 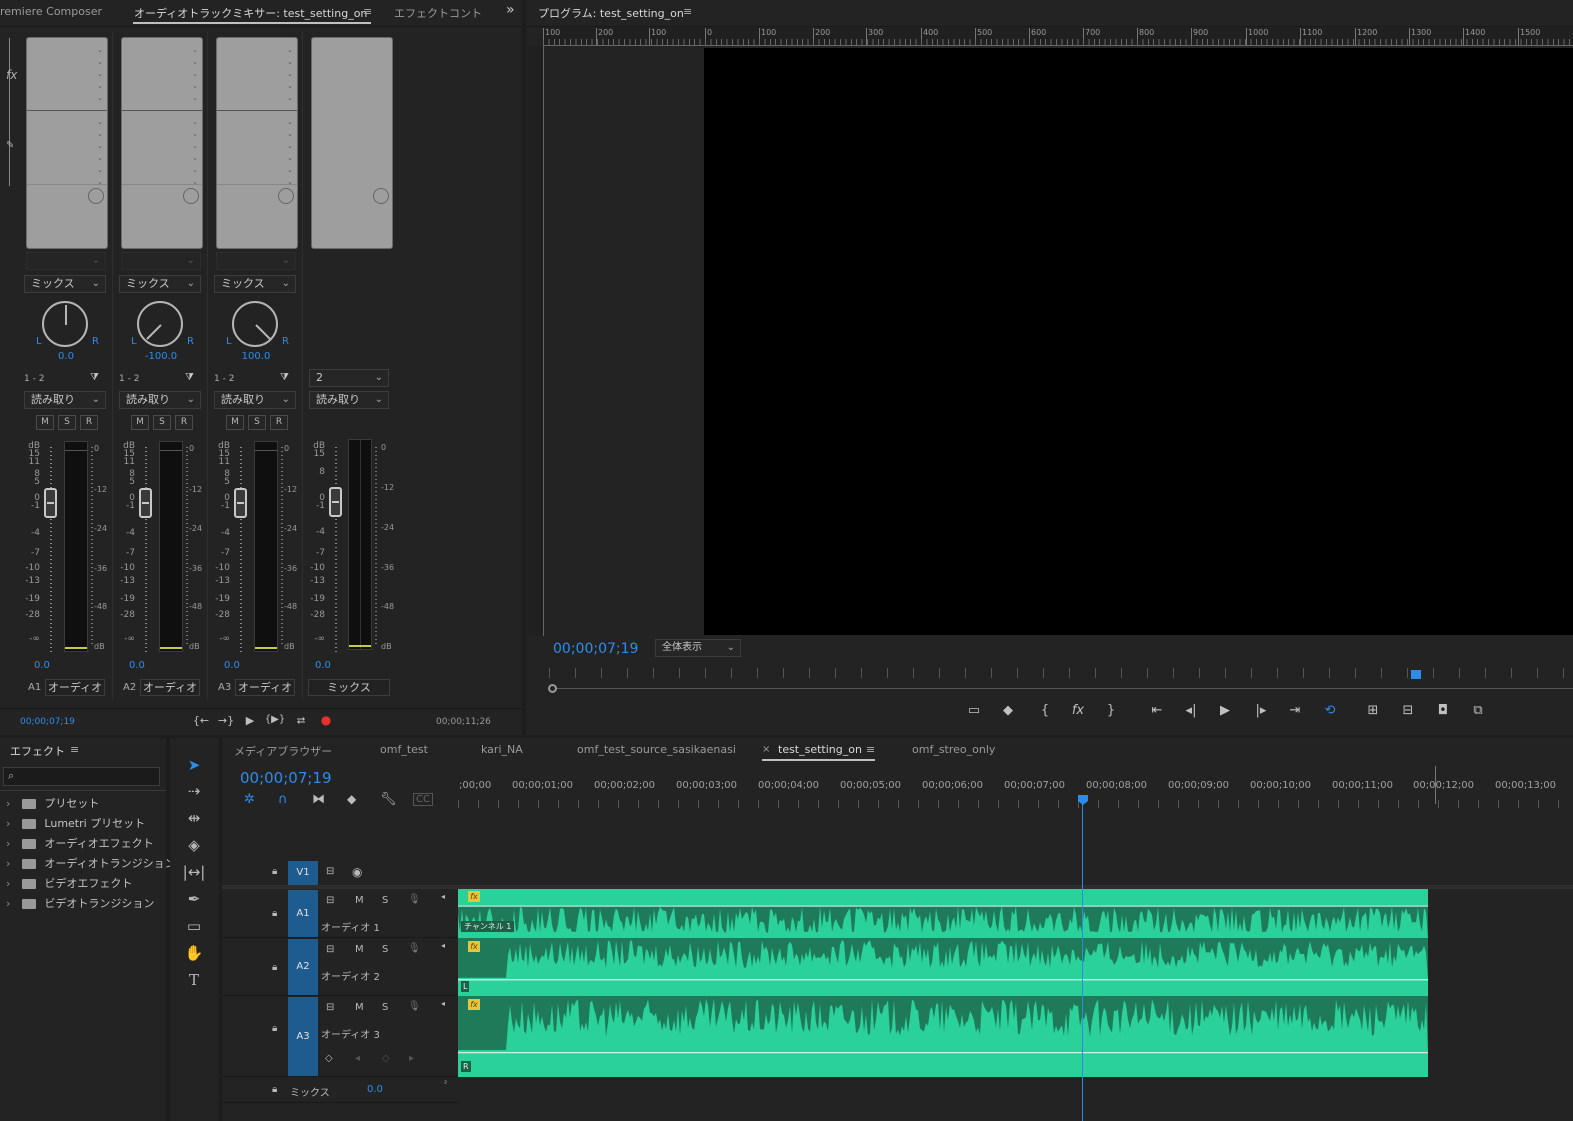 What do you see at coordinates (194, 953) in the screenshot?
I see `hand-tool-icon: ✋` at bounding box center [194, 953].